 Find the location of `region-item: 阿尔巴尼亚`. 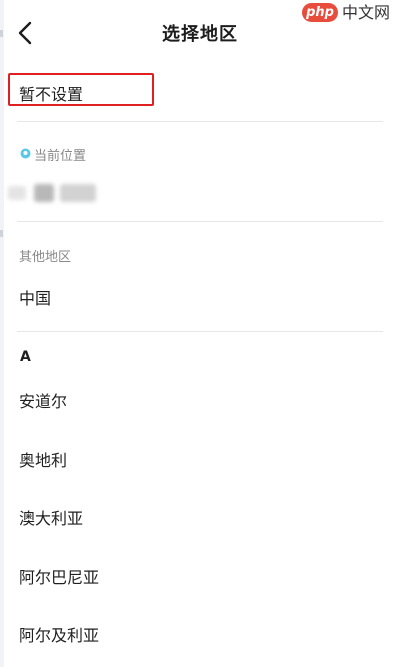

region-item: 阿尔巴尼亚 is located at coordinates (199, 576).